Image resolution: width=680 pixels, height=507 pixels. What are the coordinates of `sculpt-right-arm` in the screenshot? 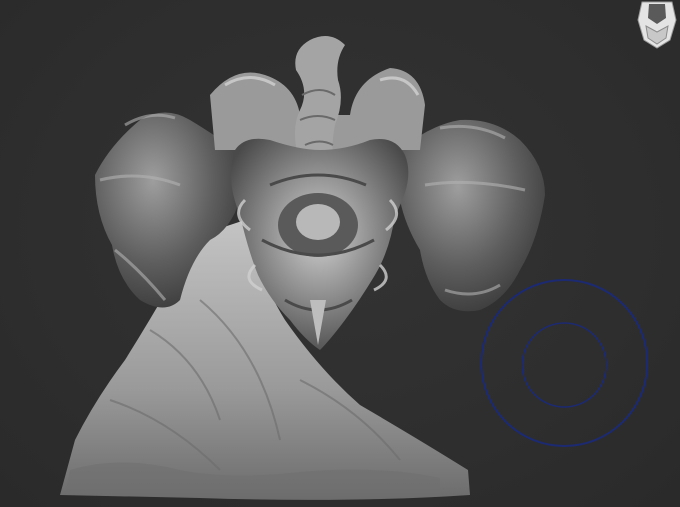 It's located at (472, 215).